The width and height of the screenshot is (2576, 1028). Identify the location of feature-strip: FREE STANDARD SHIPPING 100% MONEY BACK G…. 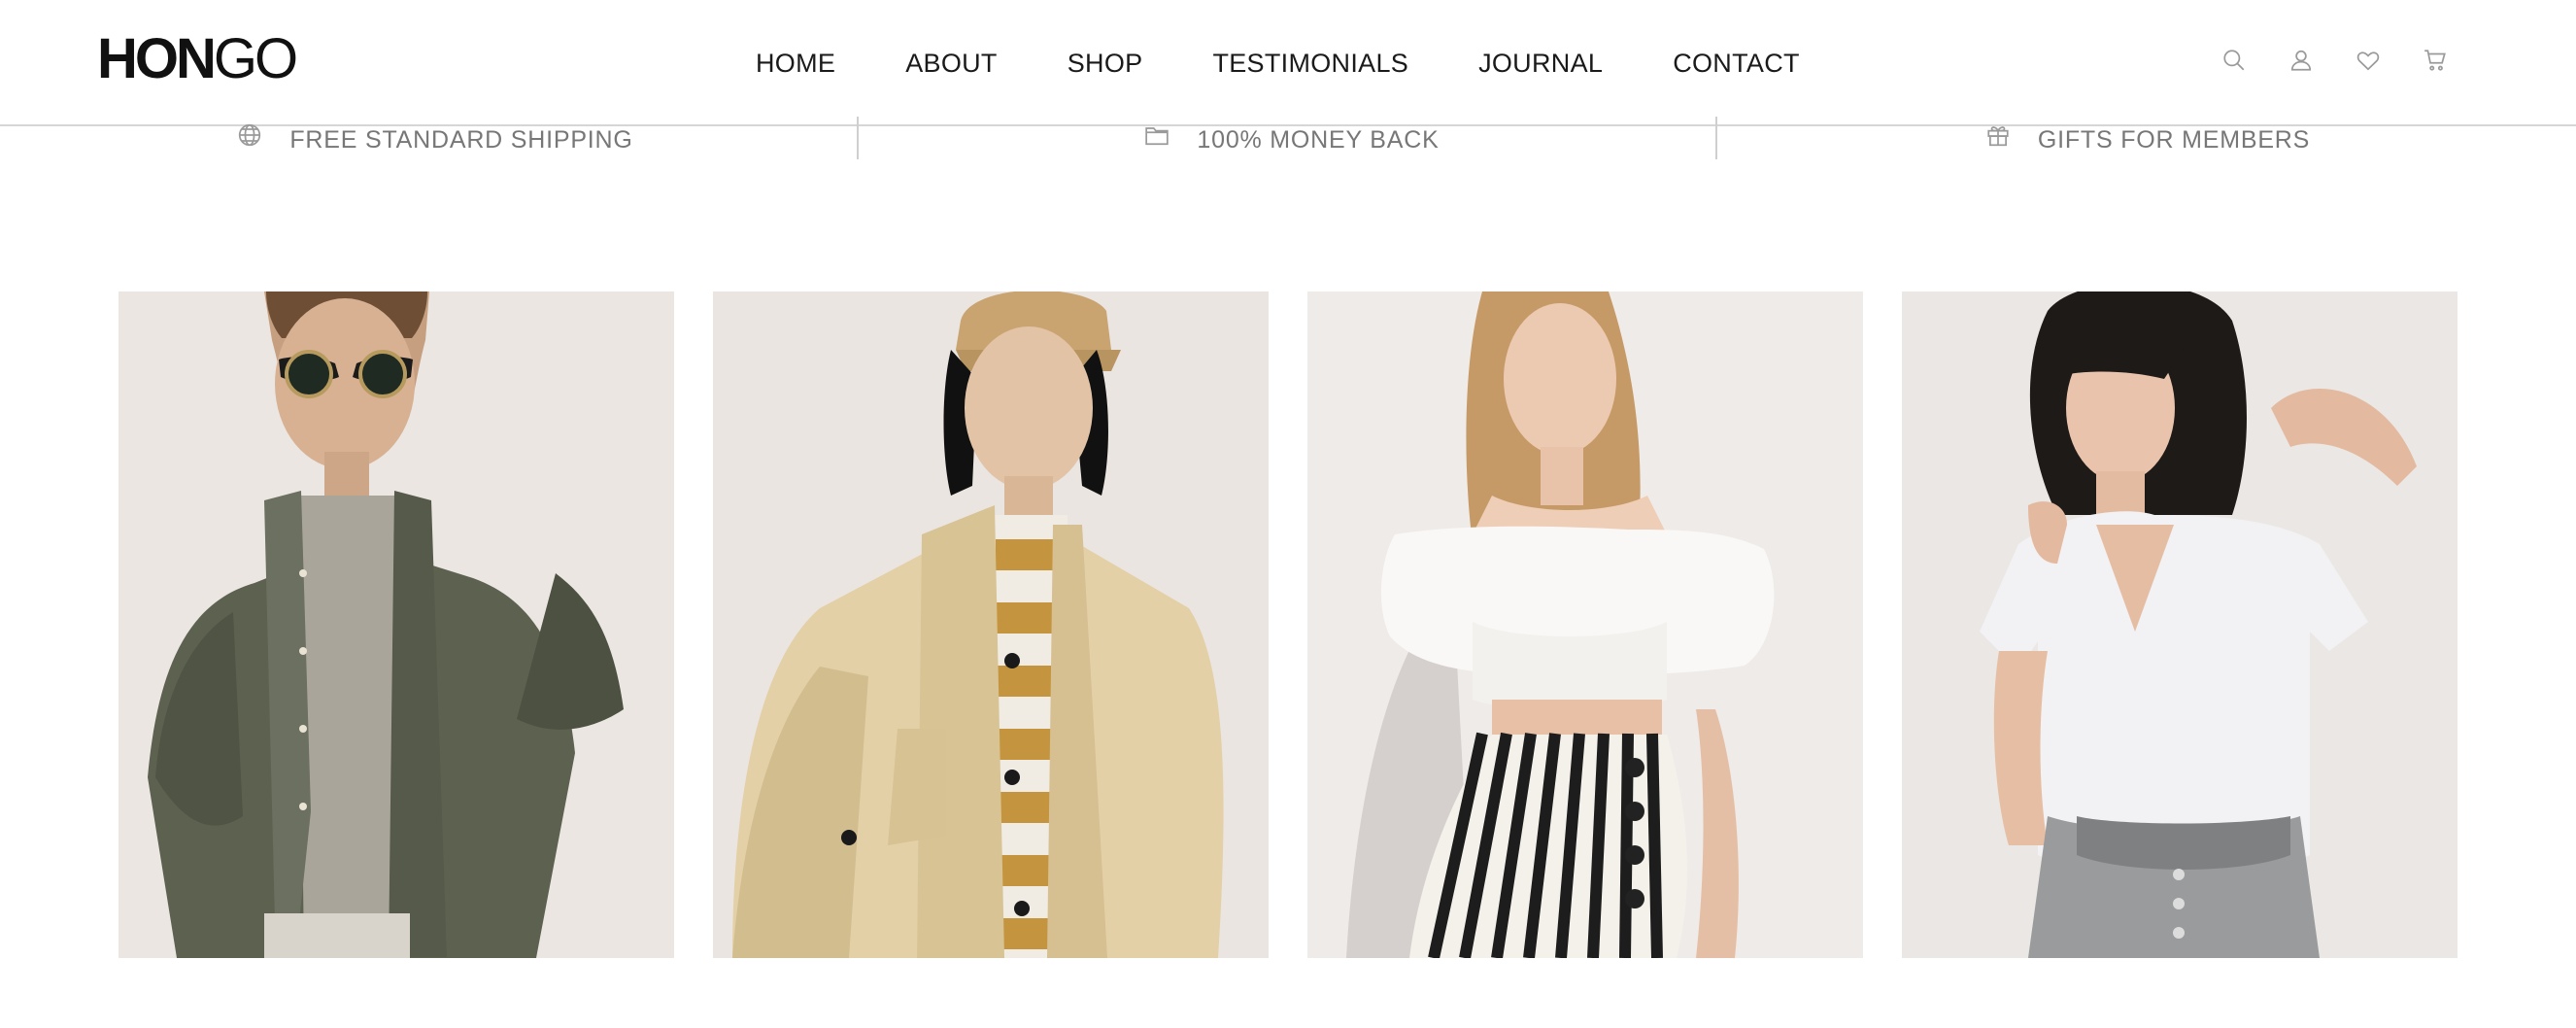
(1288, 136).